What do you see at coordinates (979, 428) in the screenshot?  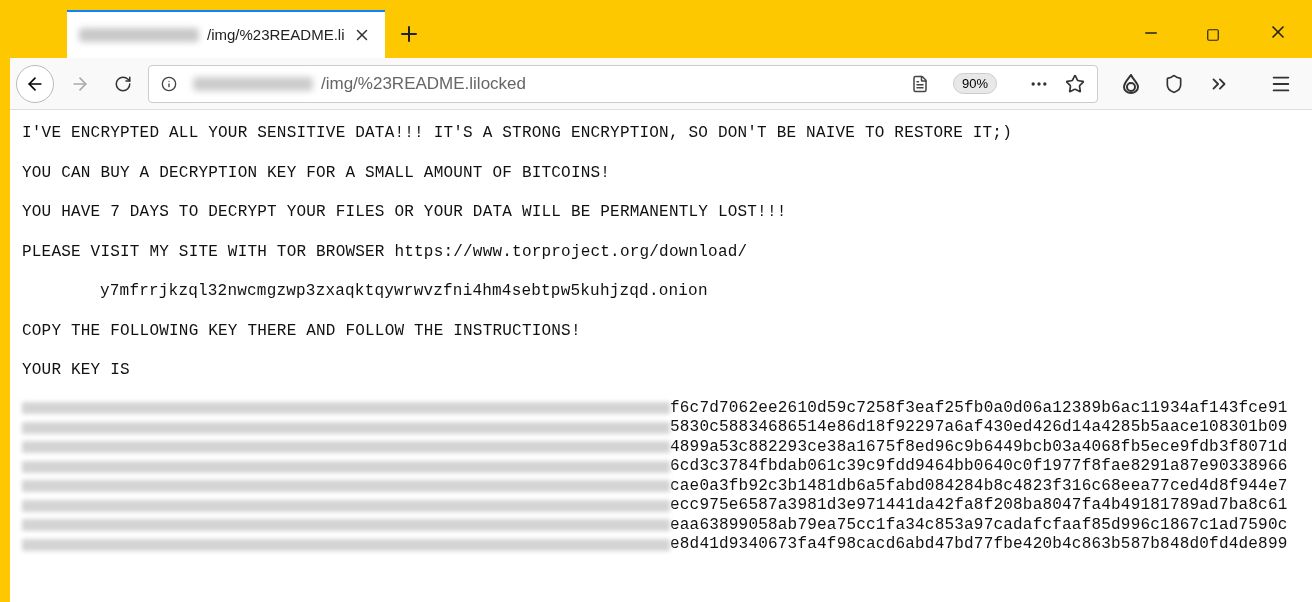 I see `key-line: 5830c58834686514e86d18f92297a6af430ed426d14a4285b5aace108301b09` at bounding box center [979, 428].